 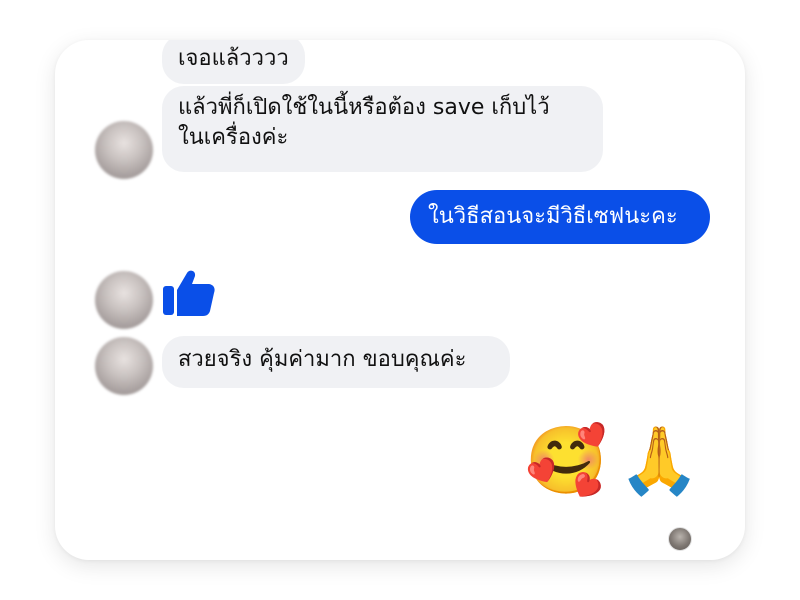 I want to click on smiling-face-with-hearts-emoji: 🥰, so click(x=566, y=461).